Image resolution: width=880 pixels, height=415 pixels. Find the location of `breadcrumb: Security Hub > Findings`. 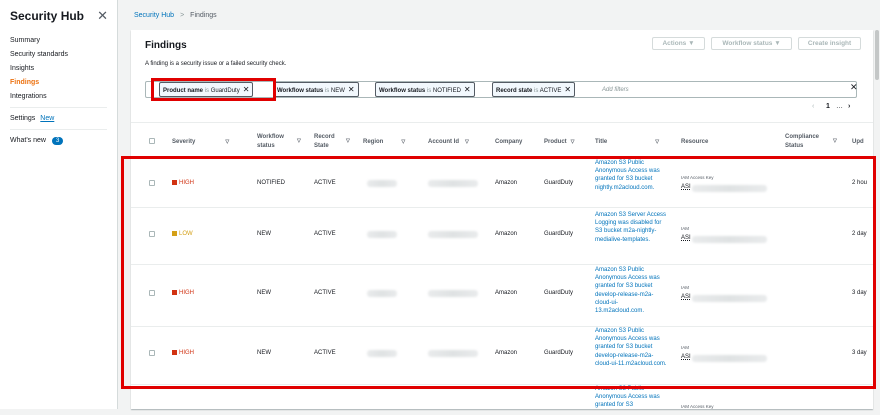

breadcrumb: Security Hub > Findings is located at coordinates (175, 15).